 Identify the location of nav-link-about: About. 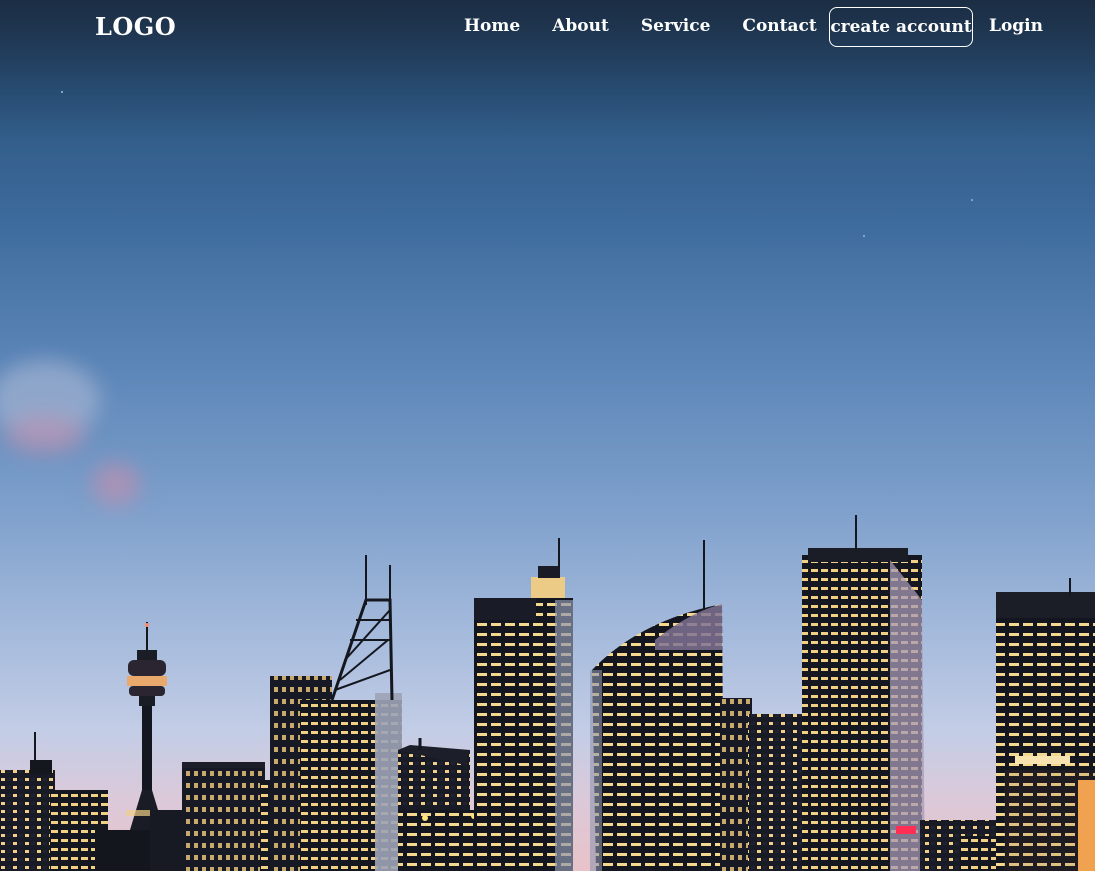
(580, 26).